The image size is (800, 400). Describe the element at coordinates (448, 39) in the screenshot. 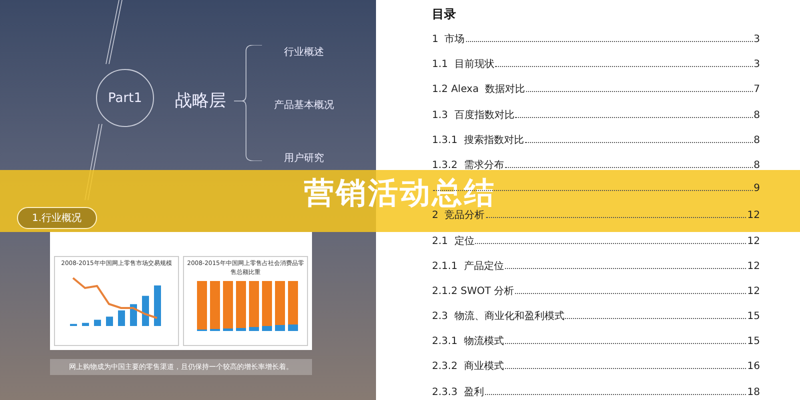

I see `toc-entry: 1 市场` at that location.